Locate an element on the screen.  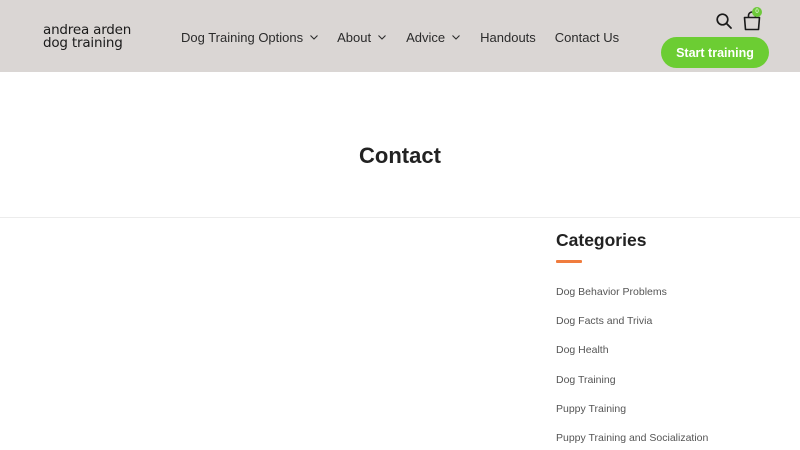
logo-line-2: dog training is located at coordinates (83, 42).